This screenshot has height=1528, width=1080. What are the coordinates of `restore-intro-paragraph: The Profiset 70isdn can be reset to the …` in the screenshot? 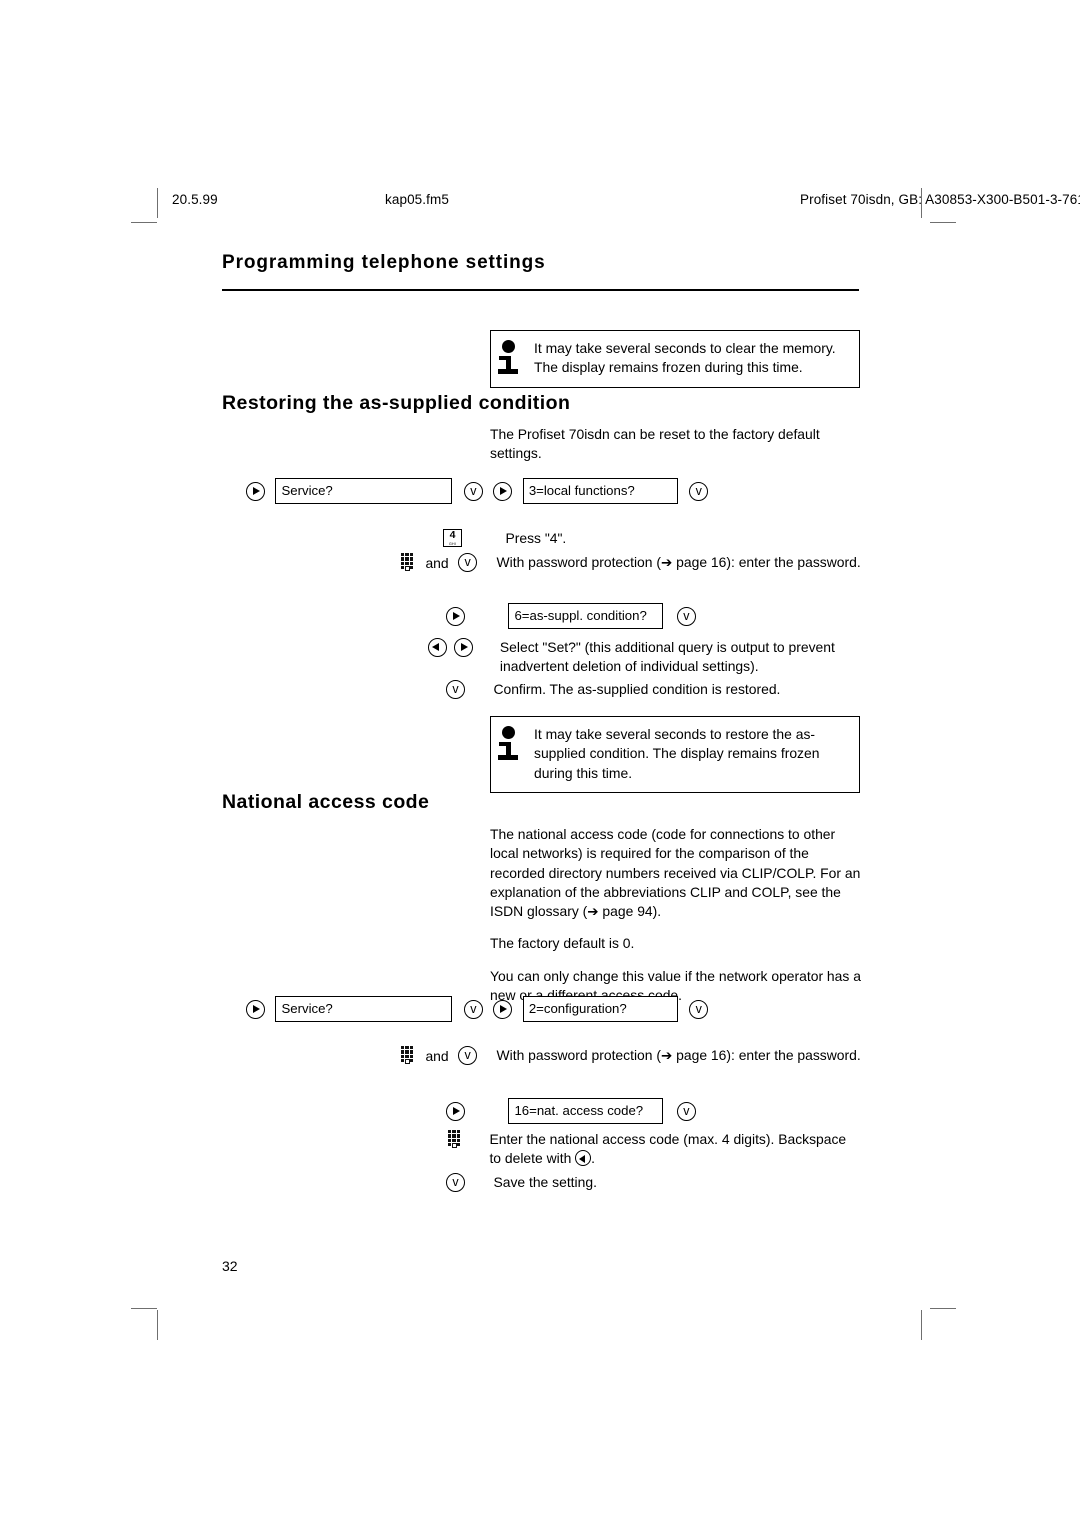 It's located at (676, 444).